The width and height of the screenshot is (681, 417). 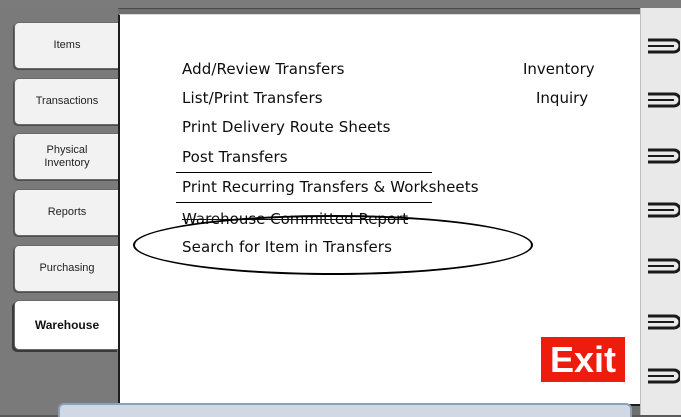 I want to click on tab-reports-label: Reports, so click(x=67, y=212).